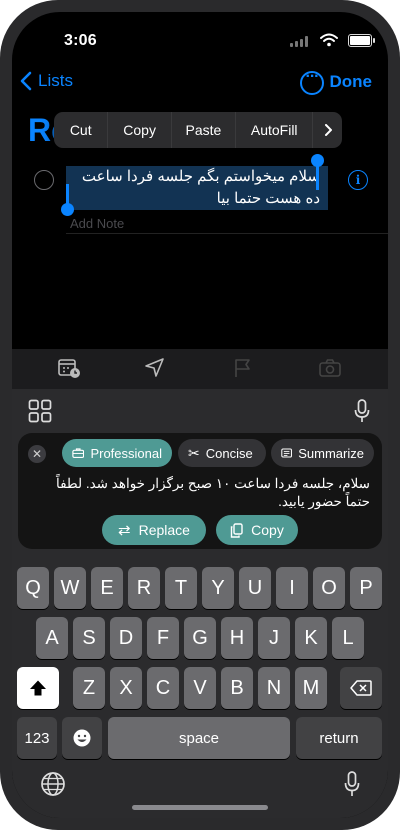 The image size is (400, 830). What do you see at coordinates (218, 588) in the screenshot?
I see `key-y: Y` at bounding box center [218, 588].